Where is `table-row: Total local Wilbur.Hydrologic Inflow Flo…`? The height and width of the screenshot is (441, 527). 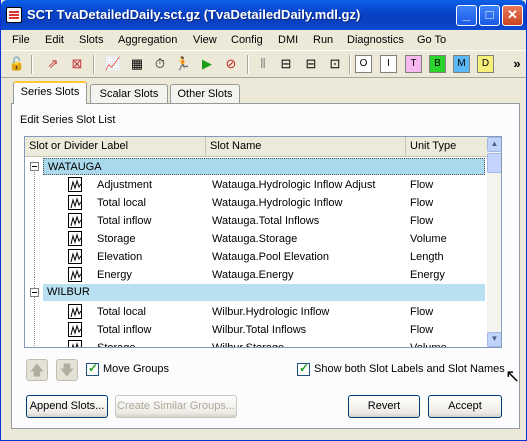 table-row: Total local Wilbur.Hydrologic Inflow Flo… is located at coordinates (256, 312).